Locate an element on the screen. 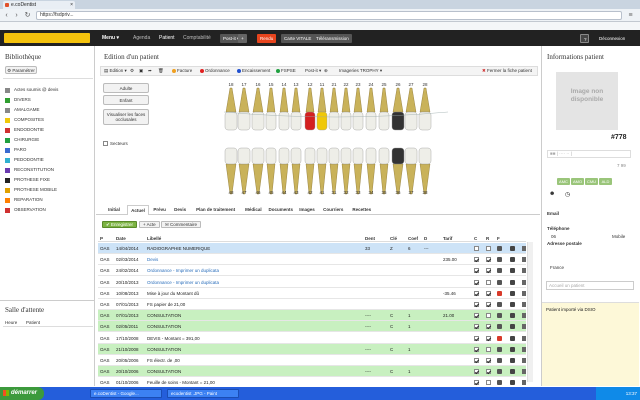 This screenshot has height=400, width=640. category-item: AMALGAME is located at coordinates (22, 110).